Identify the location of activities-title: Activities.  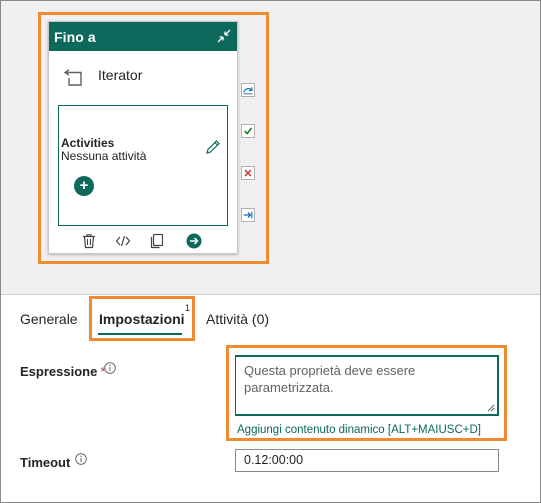
(88, 143).